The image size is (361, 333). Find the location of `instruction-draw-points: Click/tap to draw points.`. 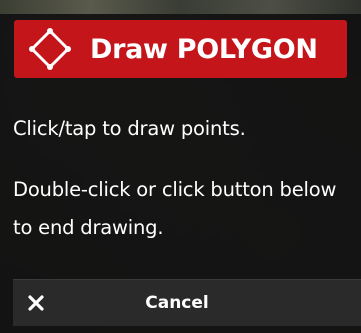

instruction-draw-points: Click/tap to draw points. is located at coordinates (129, 128).